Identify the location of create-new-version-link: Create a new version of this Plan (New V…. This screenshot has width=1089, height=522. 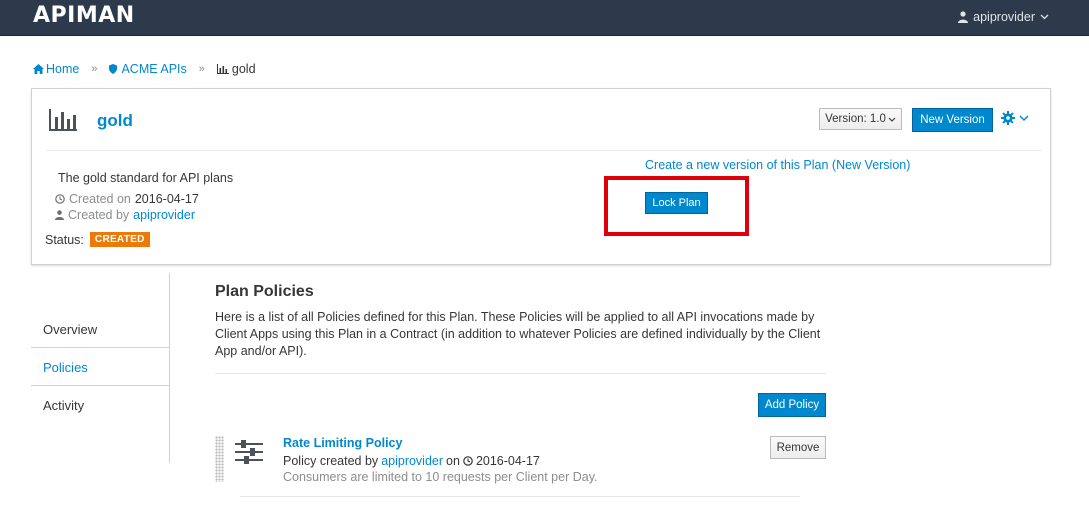
(777, 165).